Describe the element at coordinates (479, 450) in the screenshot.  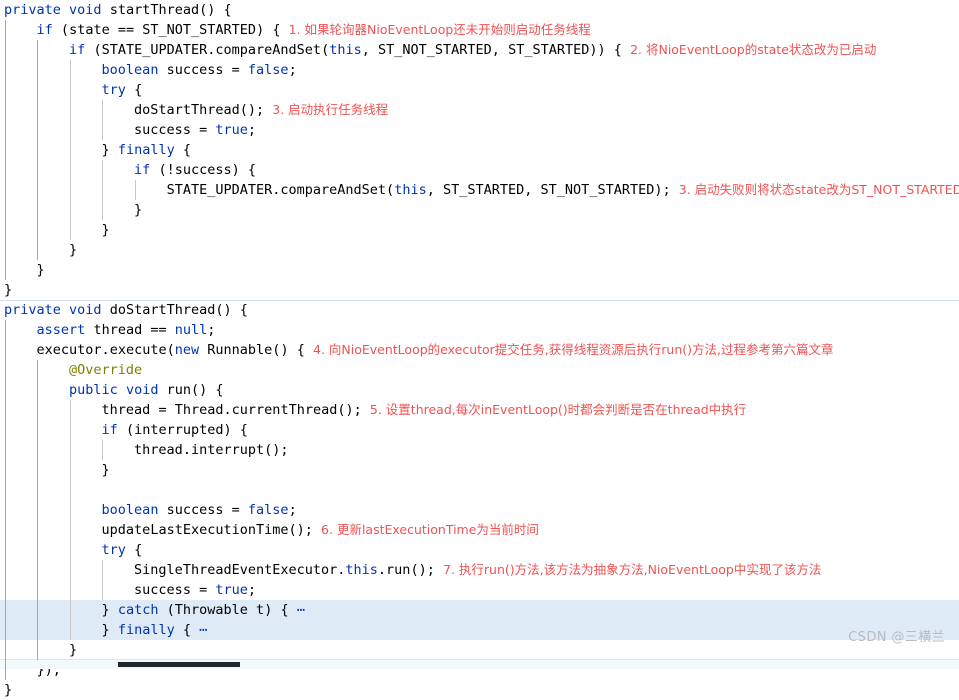
I see `code-line: thread.interrupt();` at that location.